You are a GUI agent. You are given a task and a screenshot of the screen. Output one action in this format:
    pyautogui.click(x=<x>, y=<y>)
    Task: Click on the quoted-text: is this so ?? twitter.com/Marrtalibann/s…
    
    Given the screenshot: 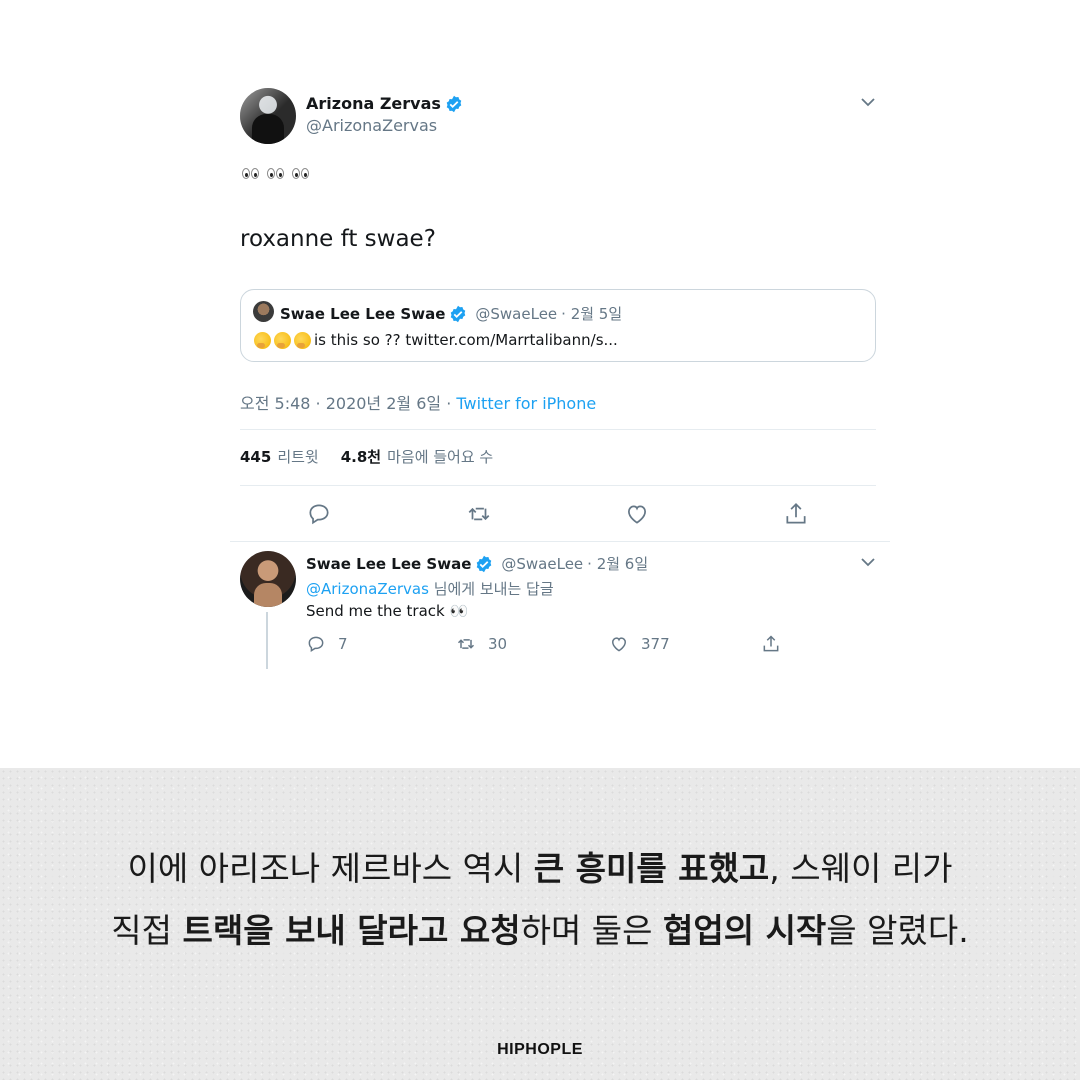 What is the action you would take?
    pyautogui.click(x=466, y=340)
    